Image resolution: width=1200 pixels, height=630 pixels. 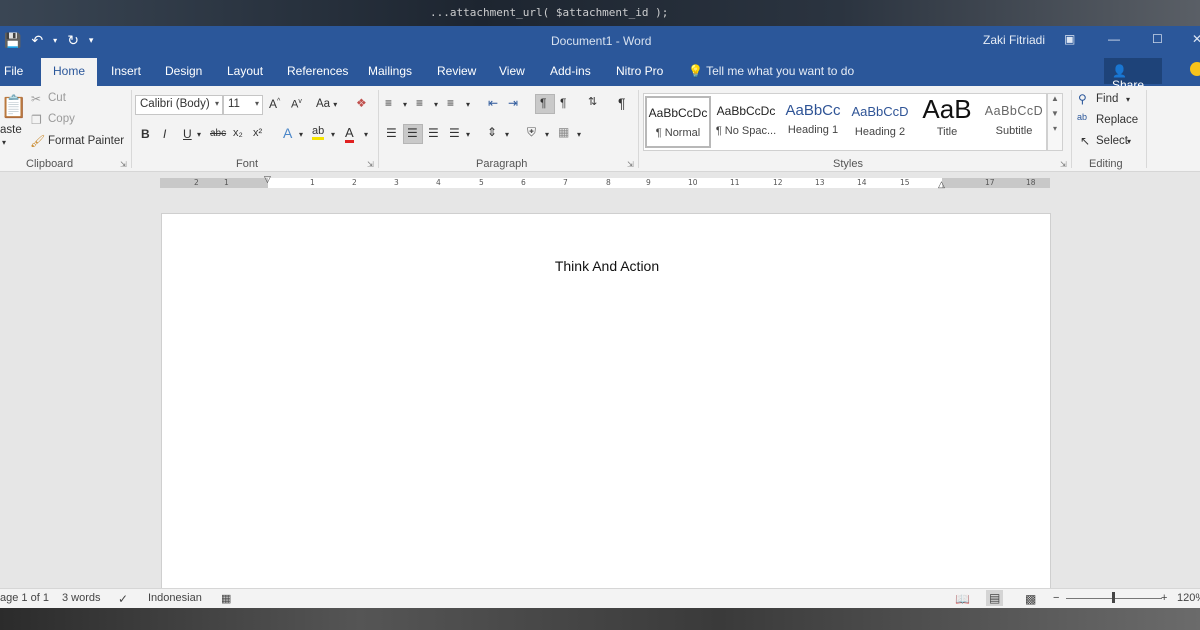 What do you see at coordinates (880, 122) in the screenshot?
I see `style-heading-2: AaBbCcD Heading 2` at bounding box center [880, 122].